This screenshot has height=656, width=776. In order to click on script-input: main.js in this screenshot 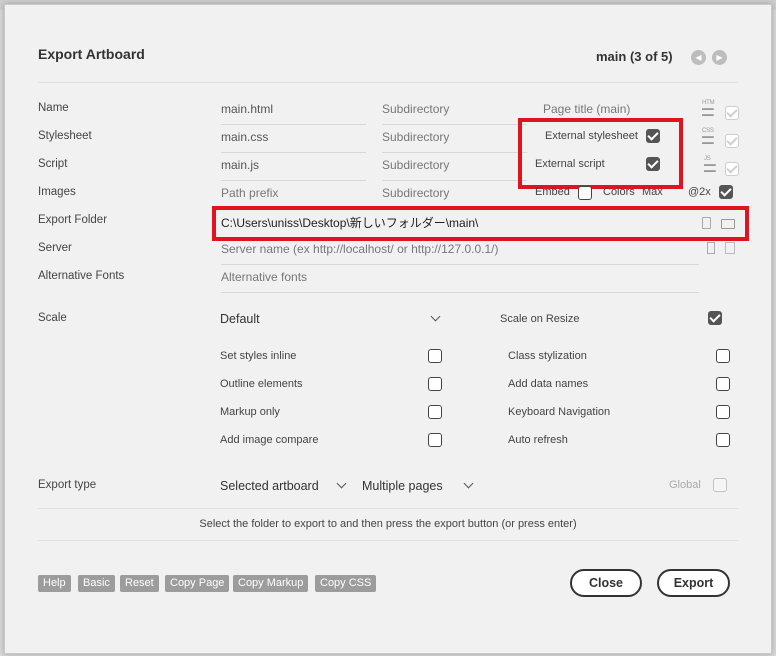, I will do `click(240, 165)`.